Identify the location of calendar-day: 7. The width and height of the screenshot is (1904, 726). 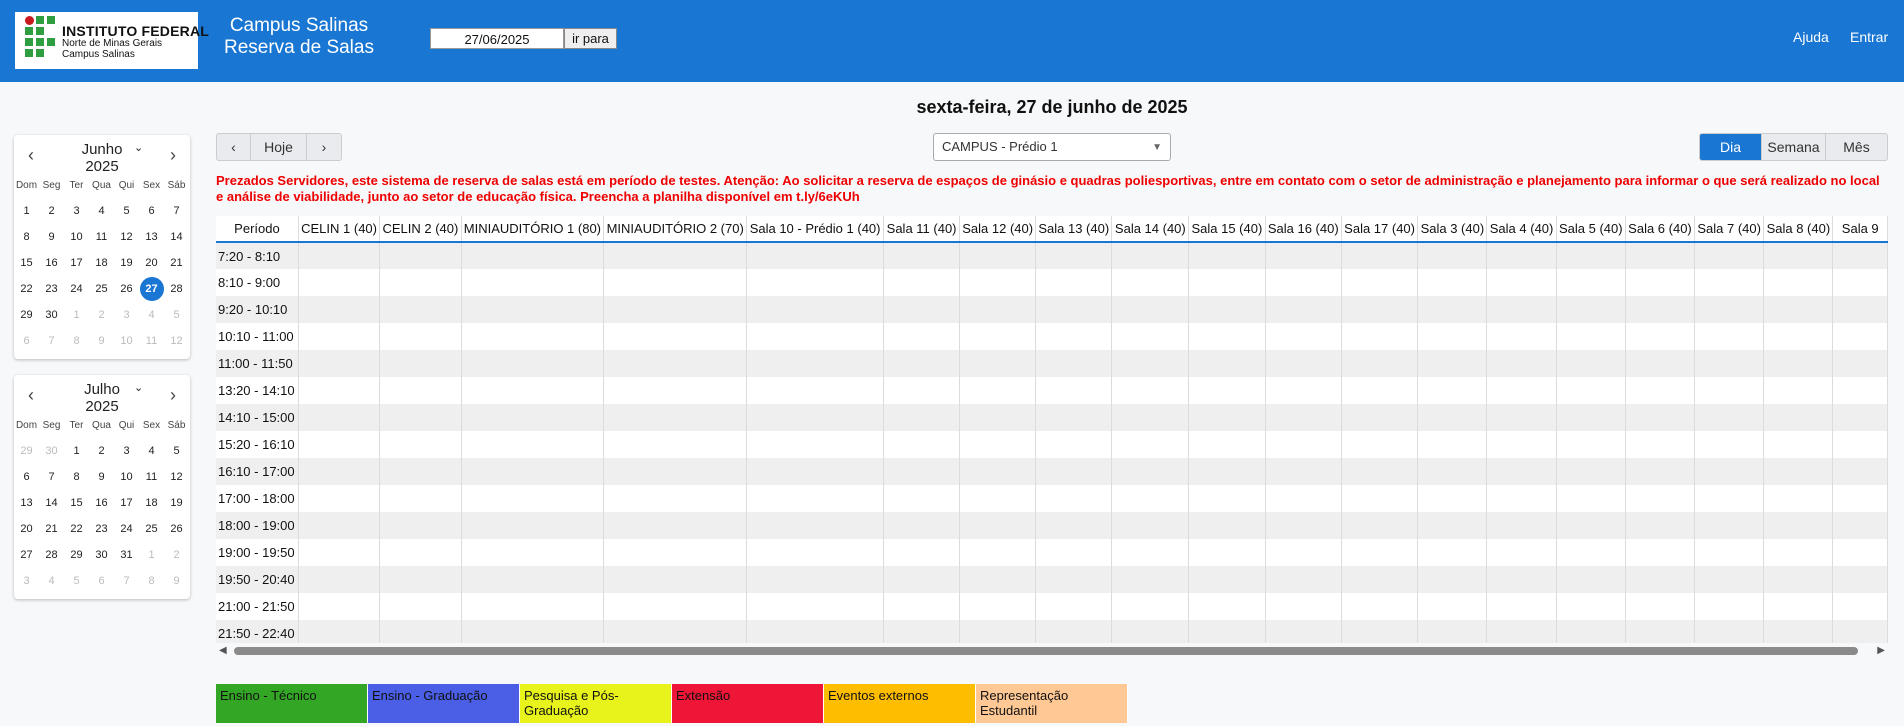
(176, 212).